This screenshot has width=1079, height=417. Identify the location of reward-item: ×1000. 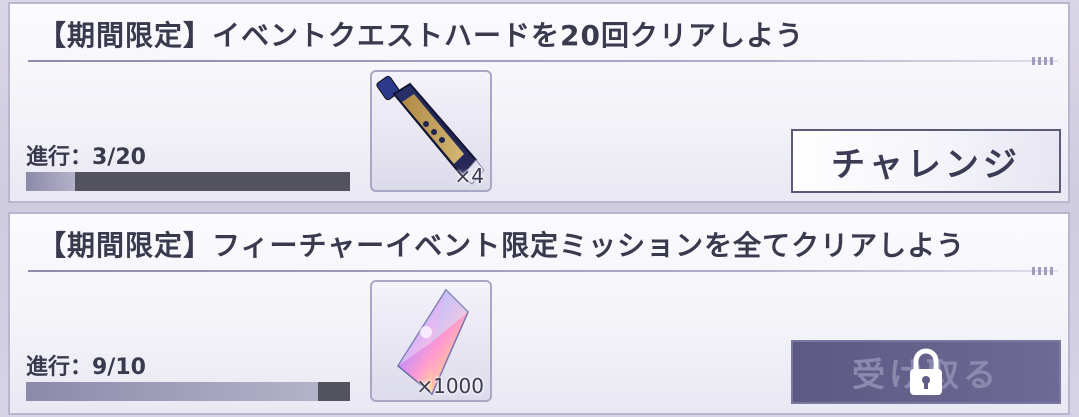
(431, 341).